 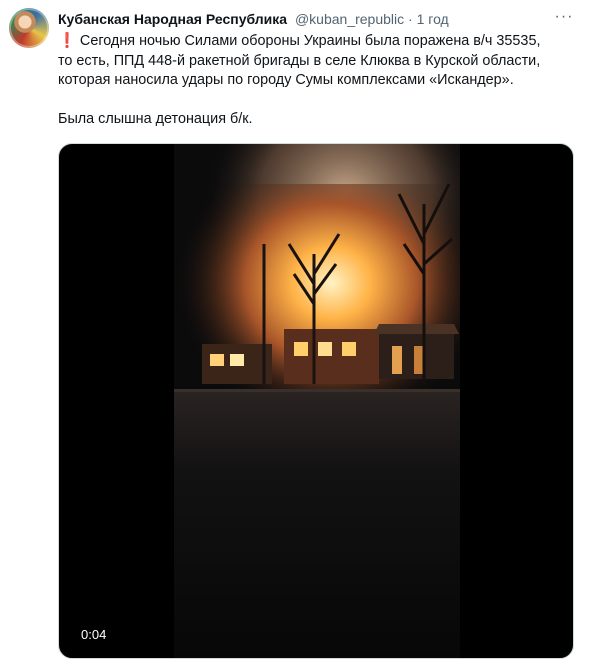 What do you see at coordinates (29, 28) in the screenshot?
I see `avatar` at bounding box center [29, 28].